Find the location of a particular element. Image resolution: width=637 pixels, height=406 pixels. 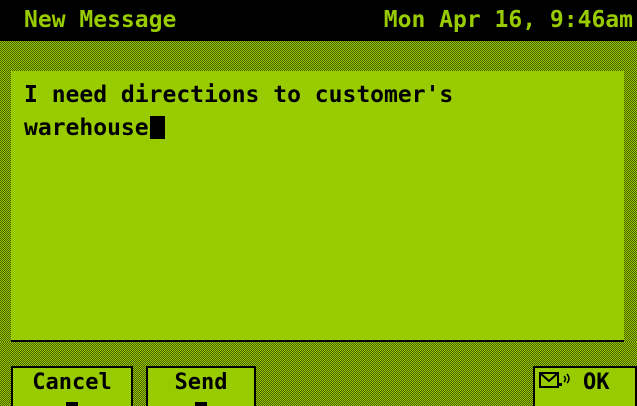

send-button: Send is located at coordinates (201, 386).